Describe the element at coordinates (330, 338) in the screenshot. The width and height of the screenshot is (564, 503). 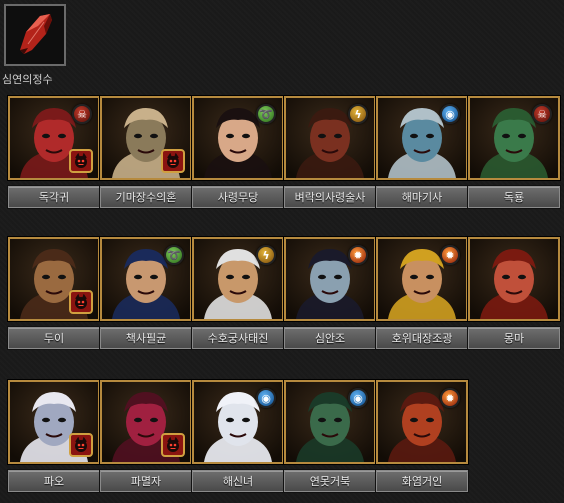
I see `character-name-button: 심안조` at that location.